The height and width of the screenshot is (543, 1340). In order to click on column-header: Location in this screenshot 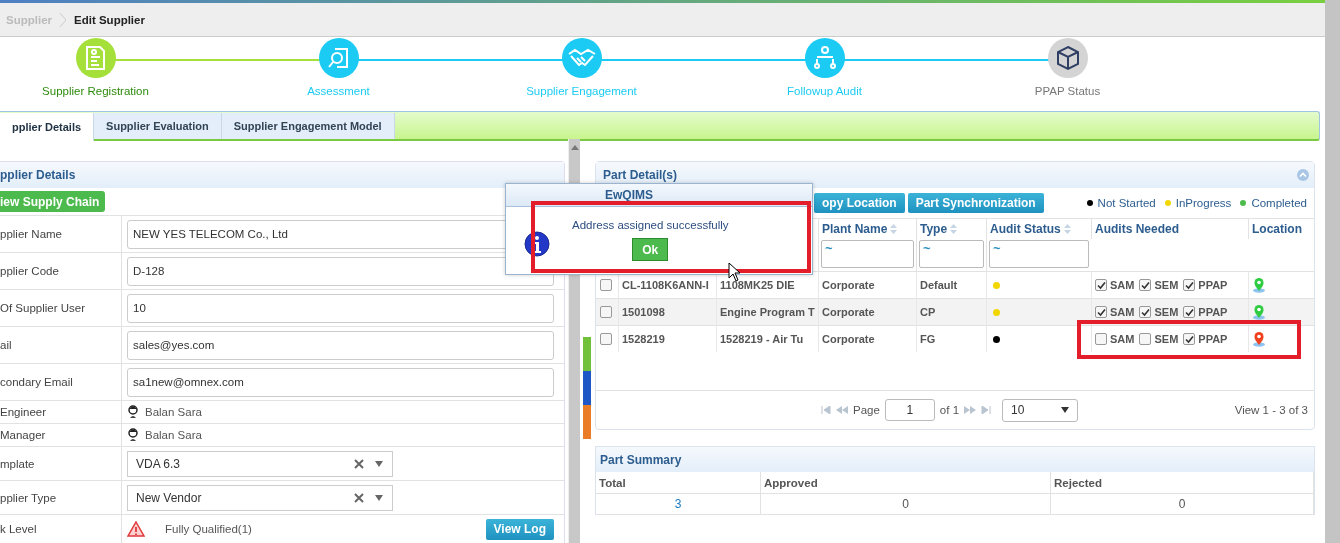, I will do `click(1281, 229)`.